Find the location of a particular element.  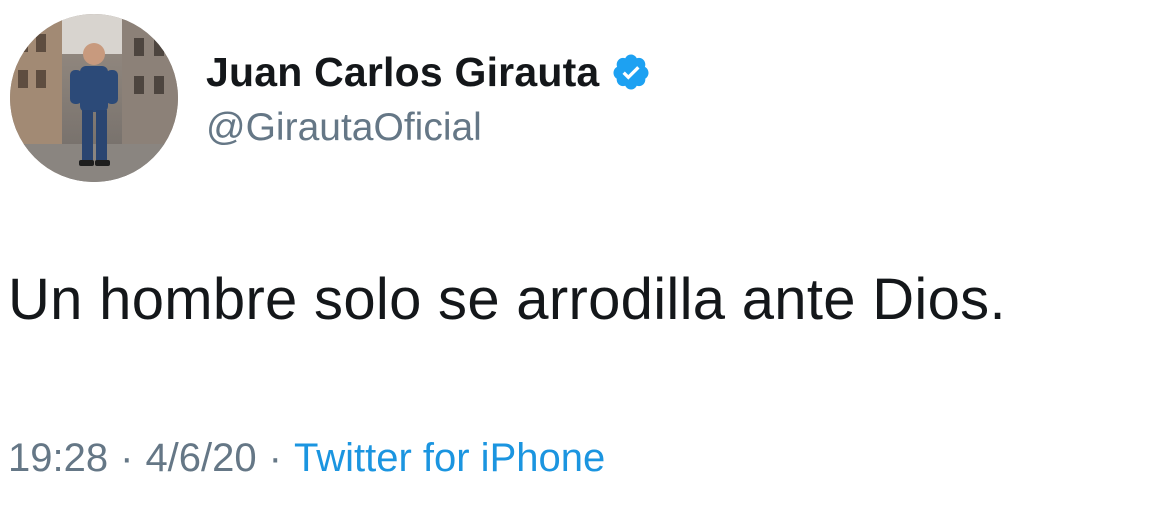

author-name-row: Juan Carlos Girauta is located at coordinates (428, 72).